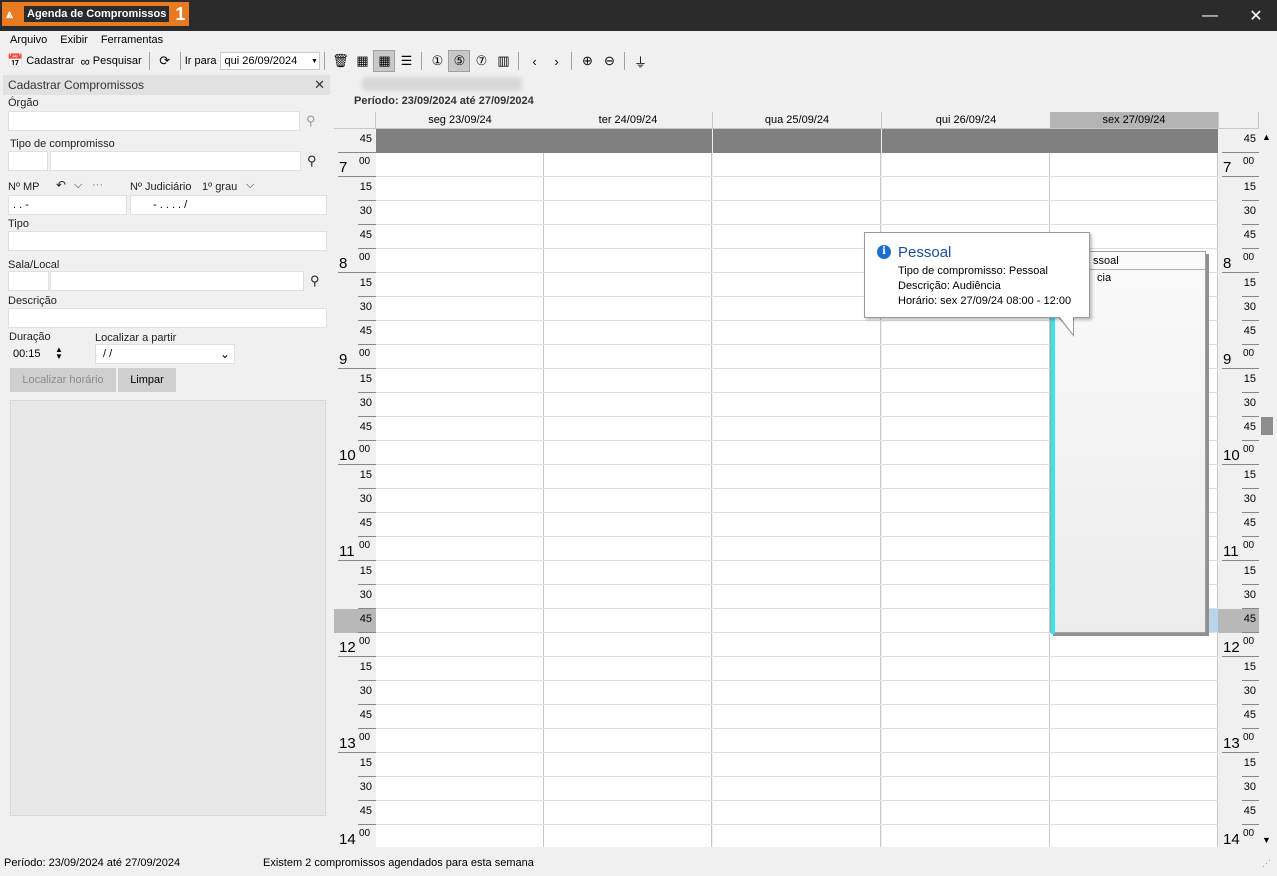  What do you see at coordinates (225, 354) in the screenshot?
I see `chevron-down-icon: ⌄` at bounding box center [225, 354].